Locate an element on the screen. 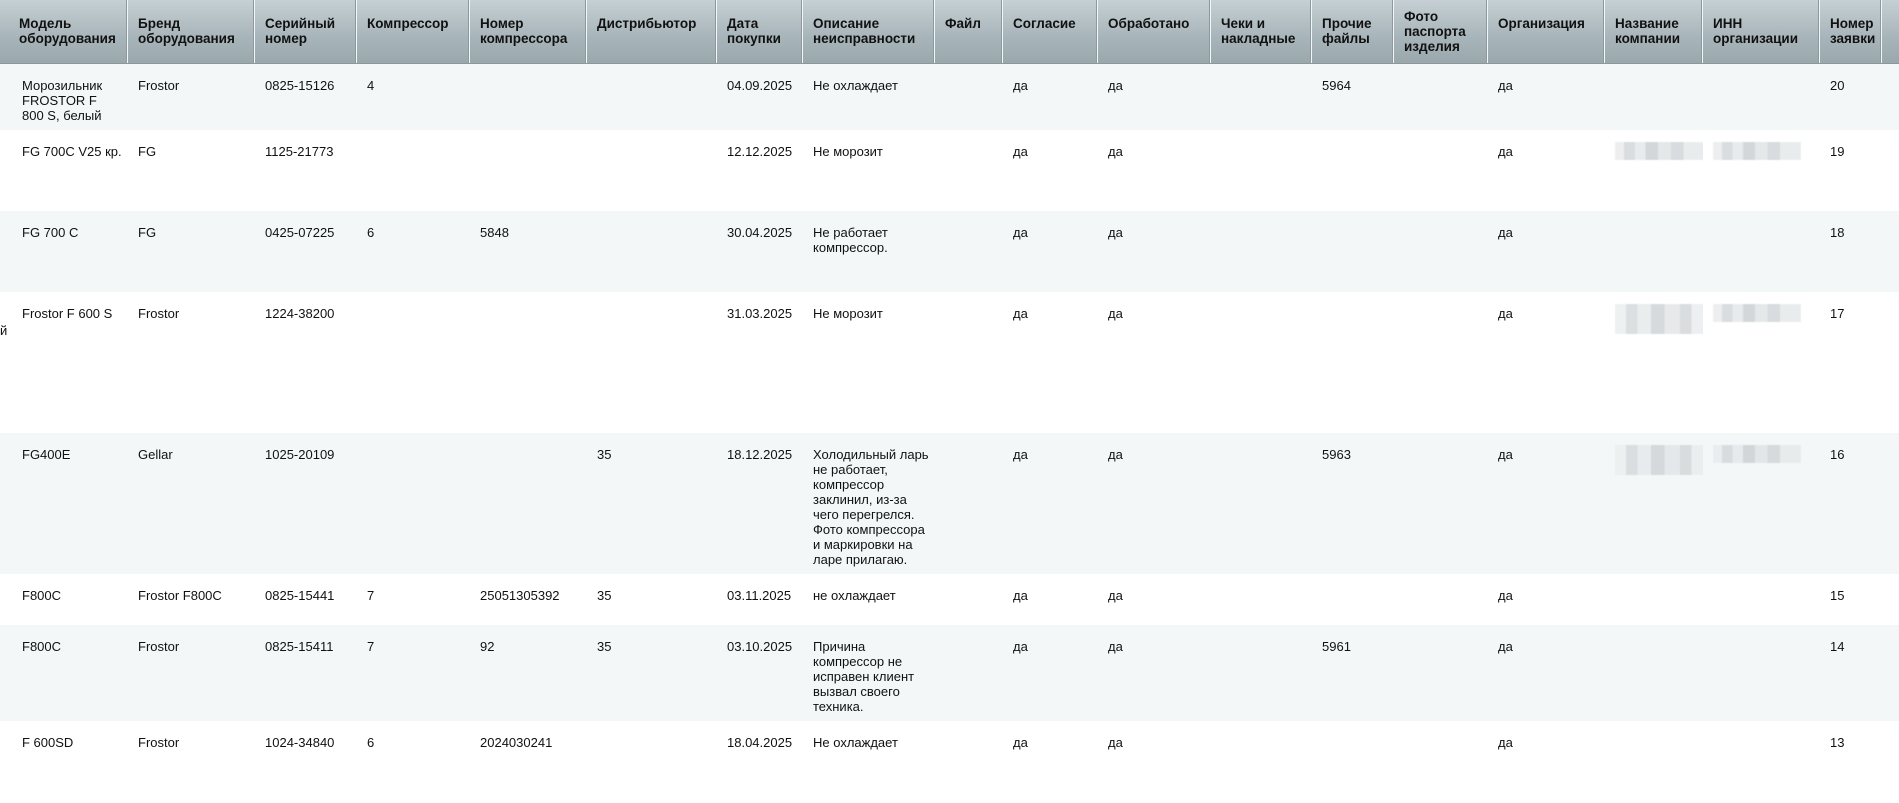 The height and width of the screenshot is (803, 1899). column-header-file: Файл is located at coordinates (969, 31).